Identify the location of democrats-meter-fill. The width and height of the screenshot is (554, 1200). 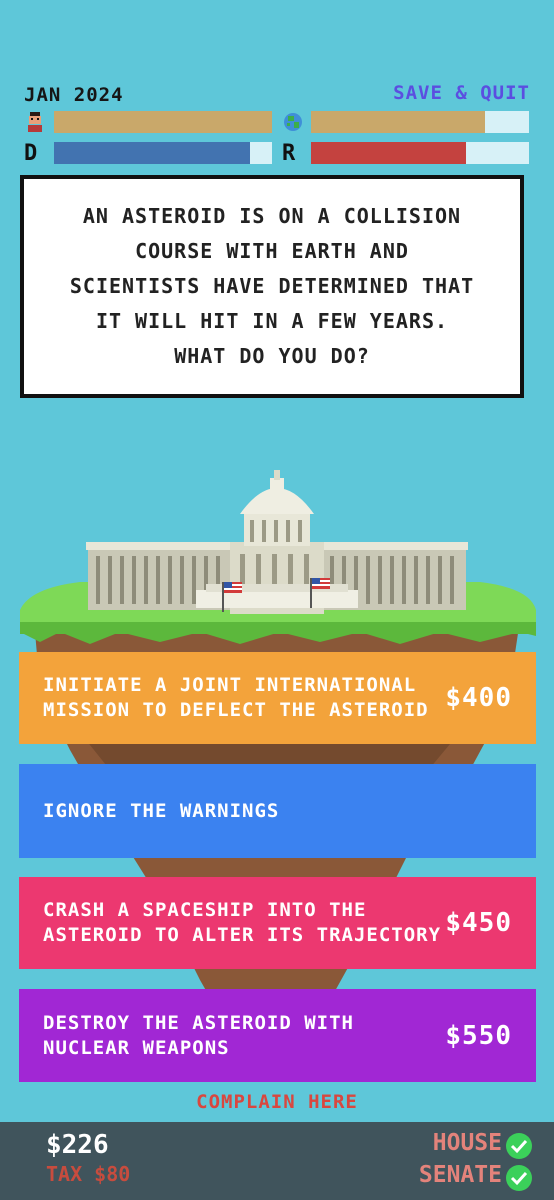
(152, 153).